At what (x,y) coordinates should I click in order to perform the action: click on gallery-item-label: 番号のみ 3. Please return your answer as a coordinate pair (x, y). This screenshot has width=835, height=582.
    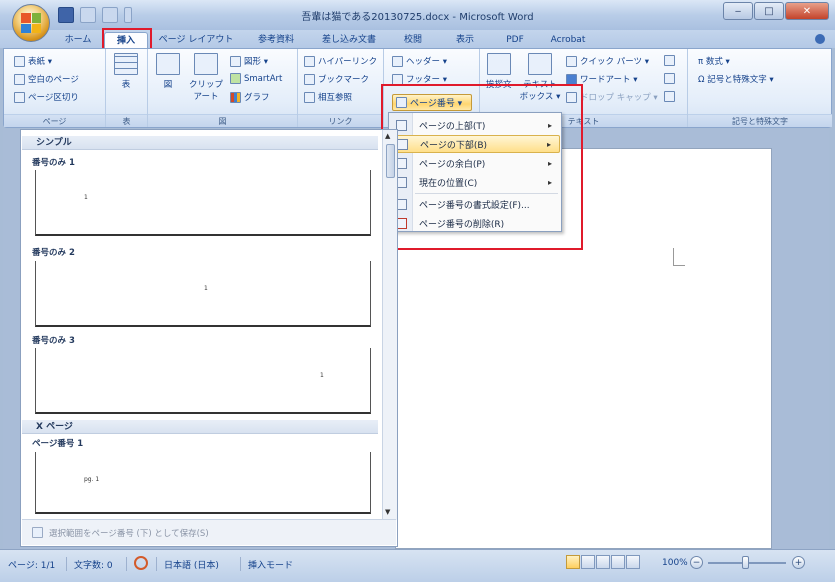
    Looking at the image, I should click on (53, 341).